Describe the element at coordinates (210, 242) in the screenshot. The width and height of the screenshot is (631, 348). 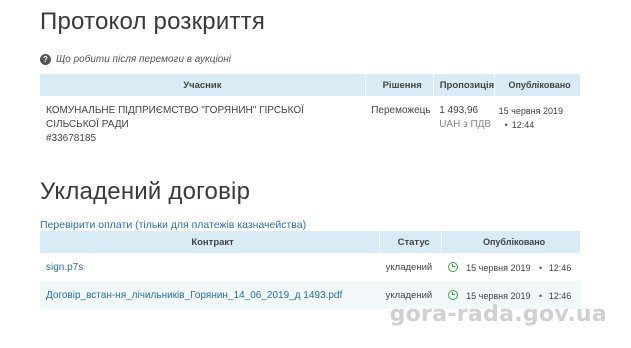
I see `col-contract: Контракт` at that location.